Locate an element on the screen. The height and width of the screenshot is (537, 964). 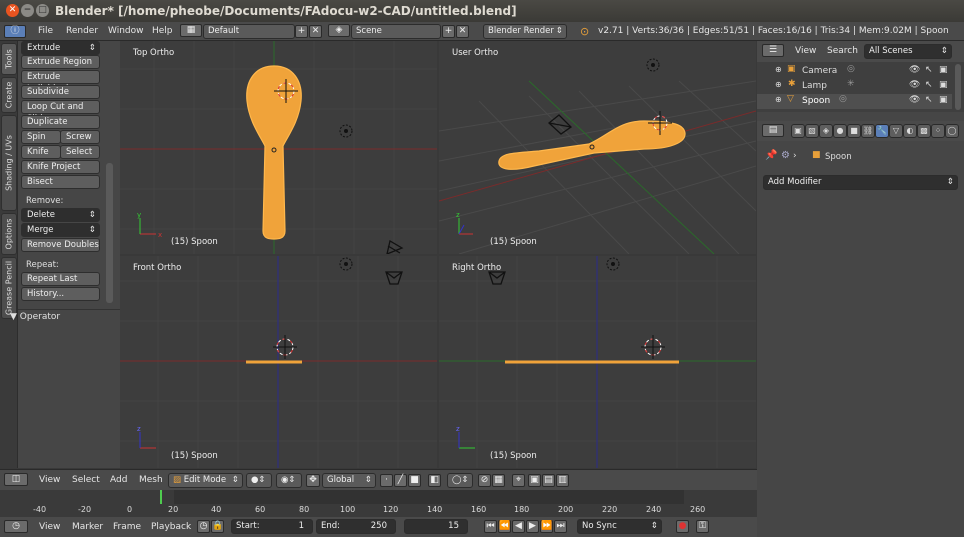
current-frame-indicator is located at coordinates (161, 497).